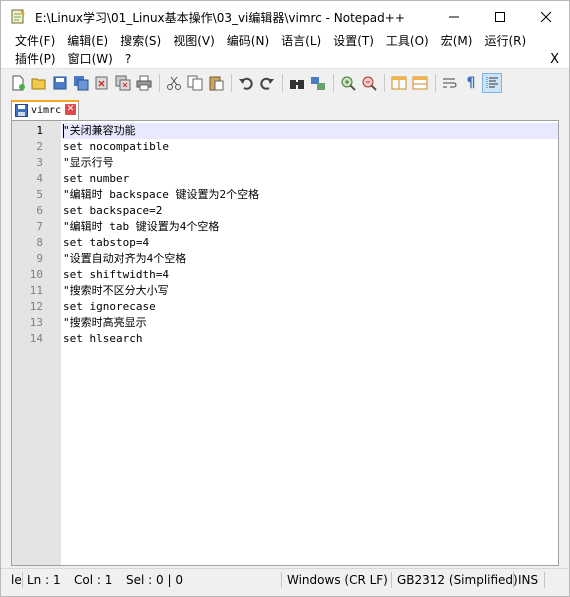  What do you see at coordinates (285, 179) in the screenshot?
I see `code-line: 4 set number` at bounding box center [285, 179].